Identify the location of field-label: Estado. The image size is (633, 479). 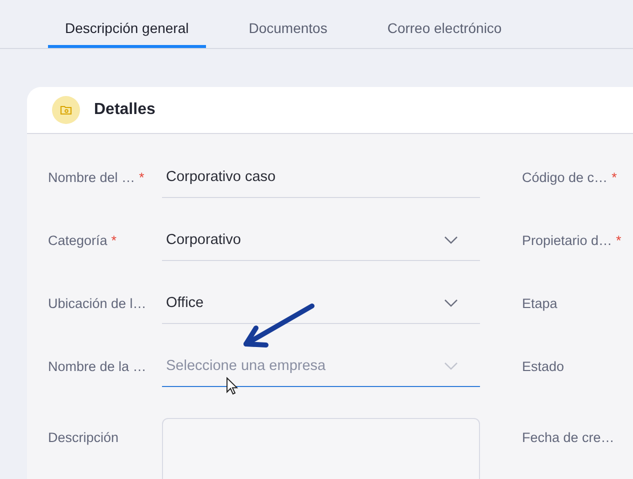
(543, 366).